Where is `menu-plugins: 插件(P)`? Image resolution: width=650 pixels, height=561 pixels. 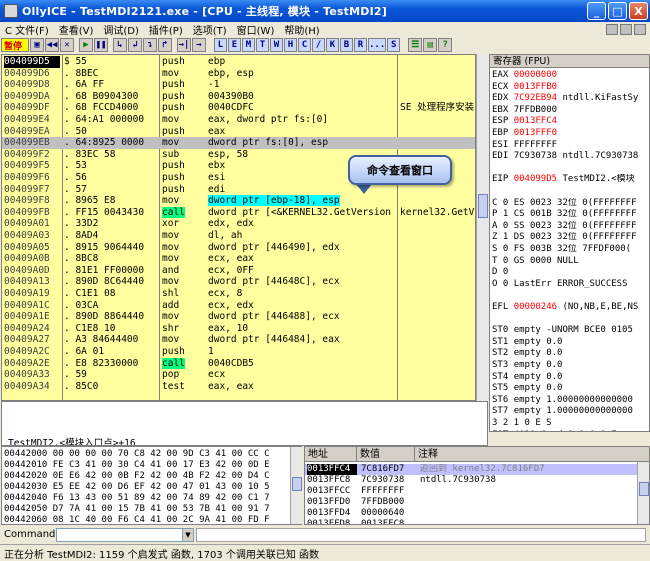
menu-plugins: 插件(P) is located at coordinates (166, 29).